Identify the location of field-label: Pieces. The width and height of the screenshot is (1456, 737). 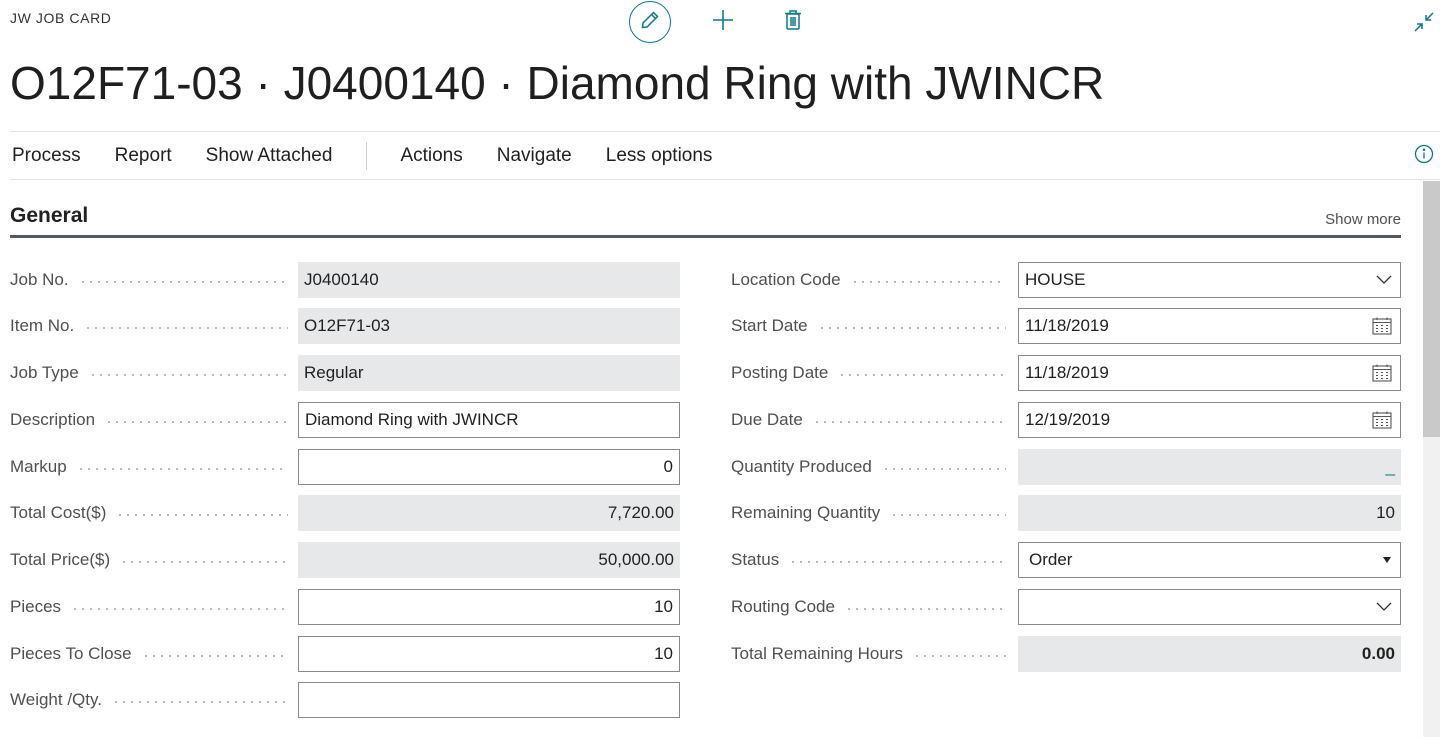
(149, 607).